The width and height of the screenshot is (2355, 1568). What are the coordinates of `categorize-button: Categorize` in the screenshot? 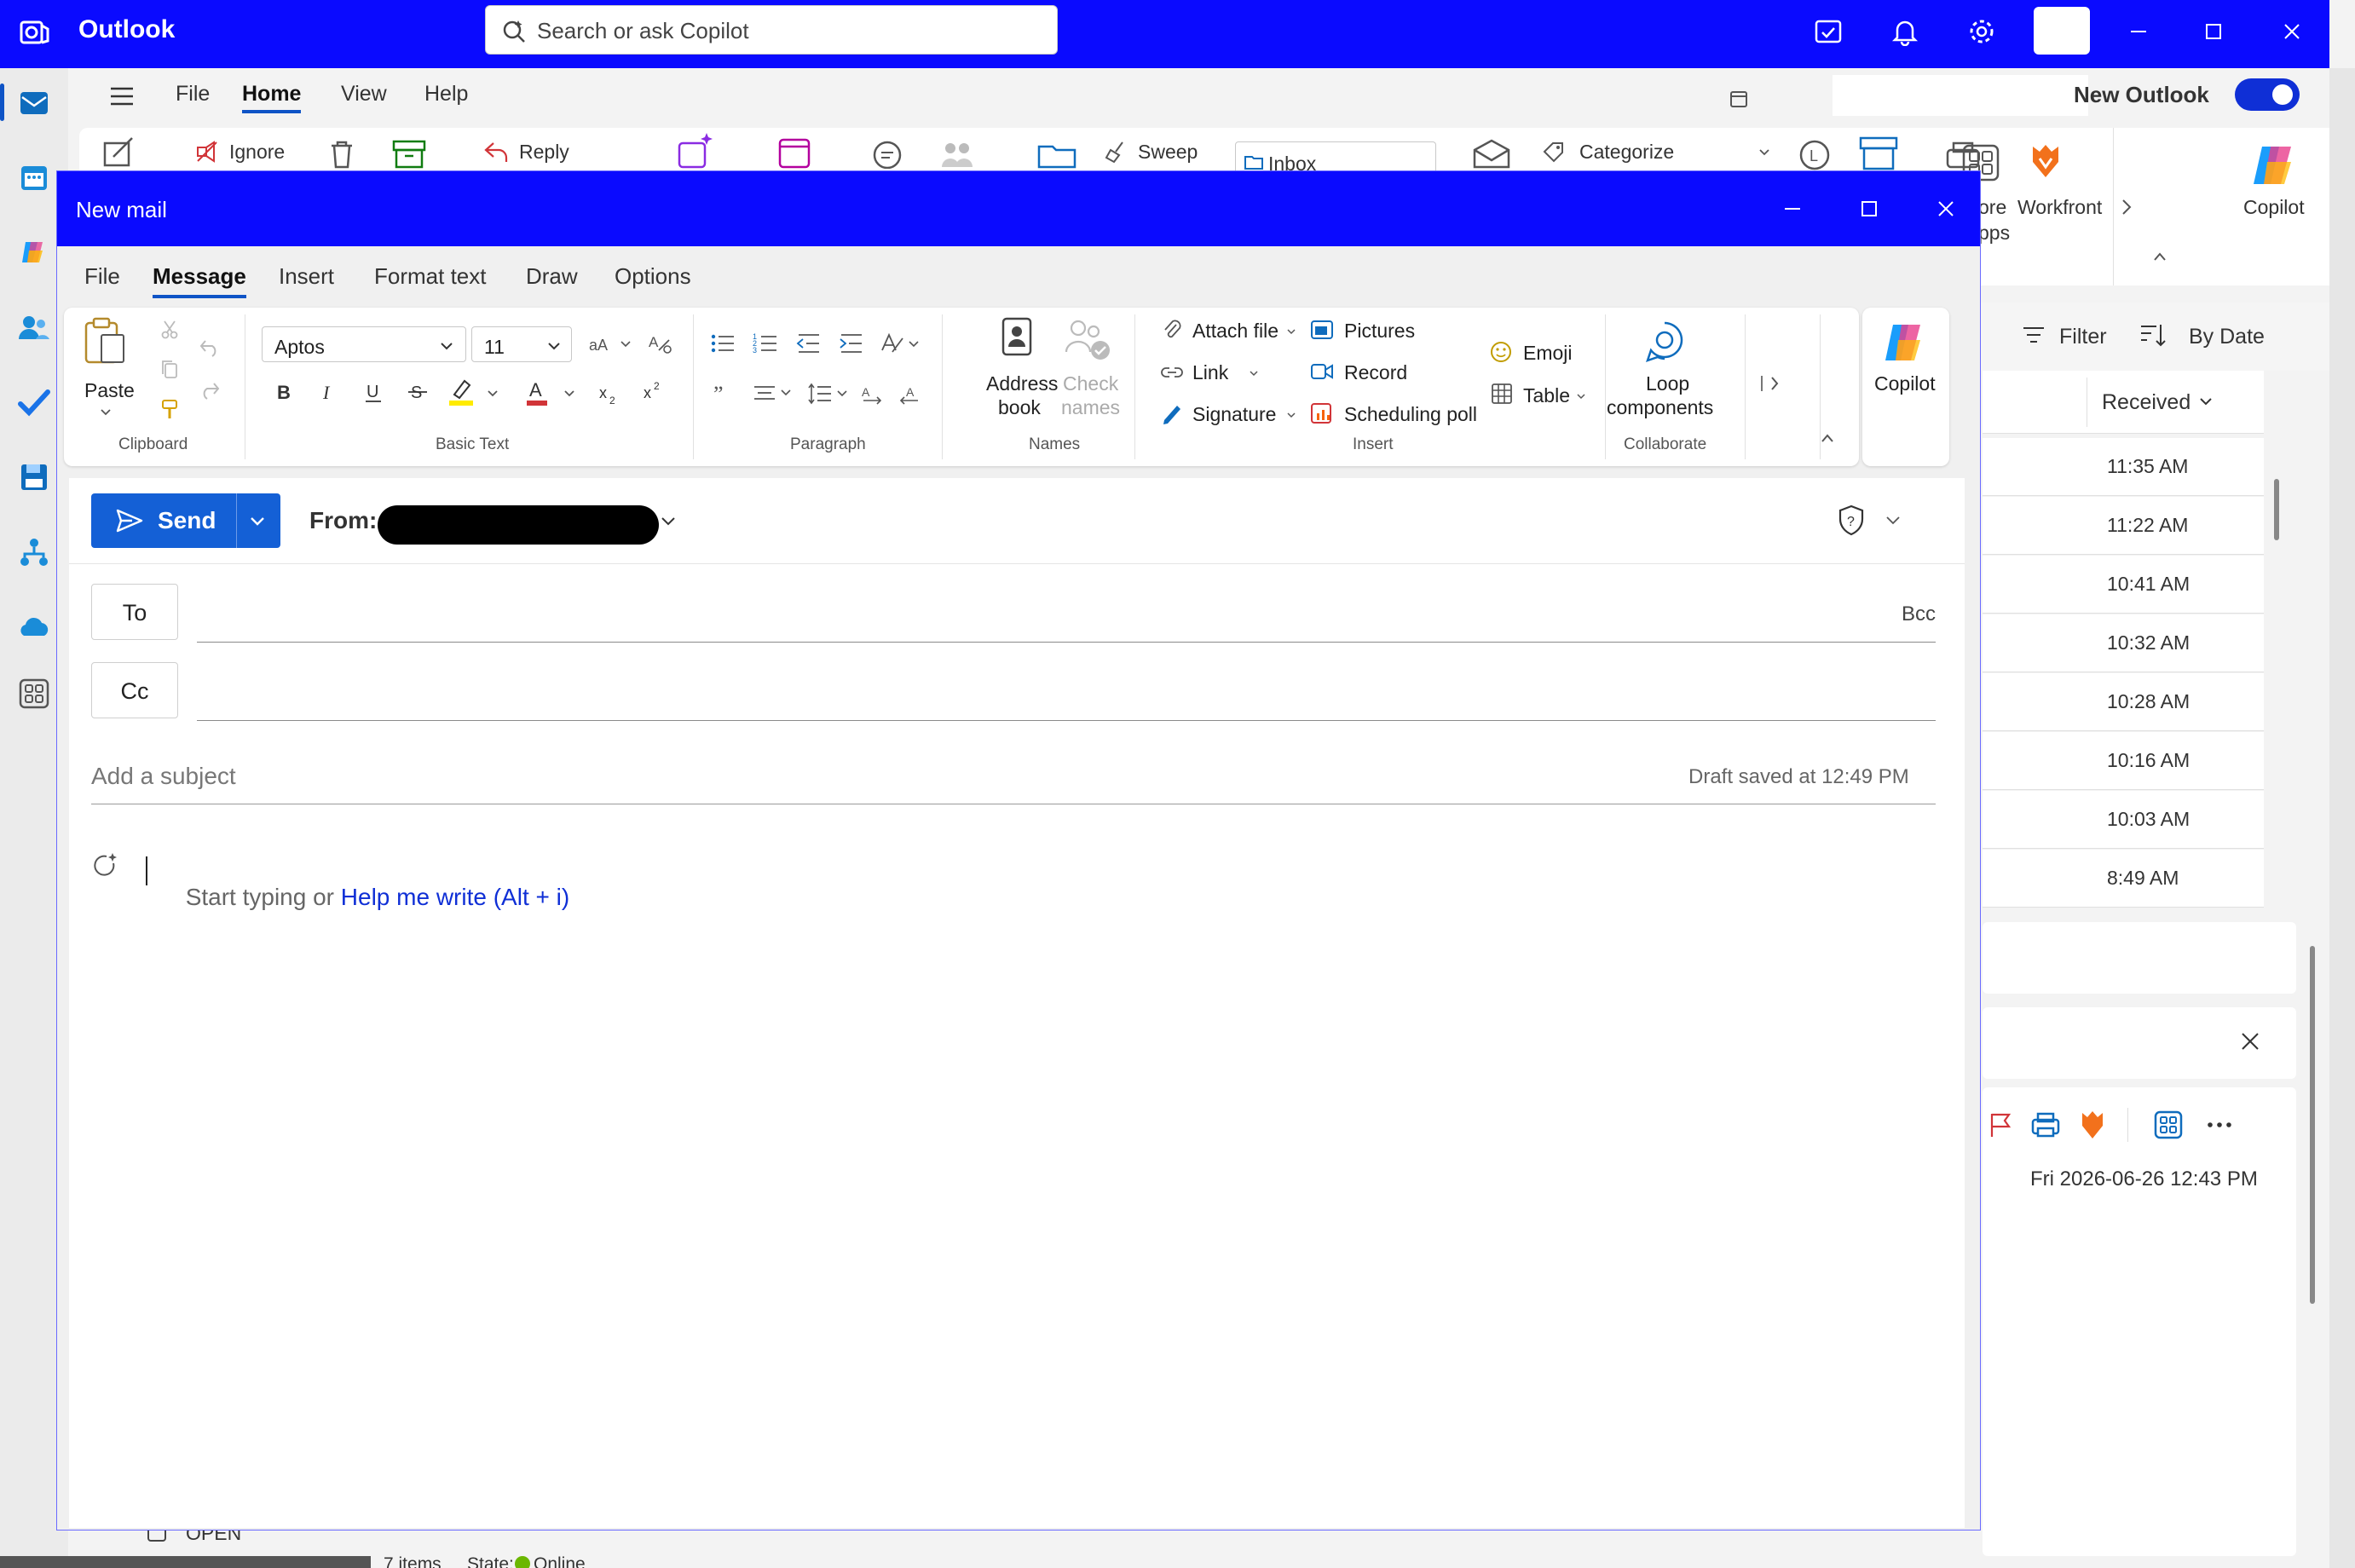 It's located at (1626, 152).